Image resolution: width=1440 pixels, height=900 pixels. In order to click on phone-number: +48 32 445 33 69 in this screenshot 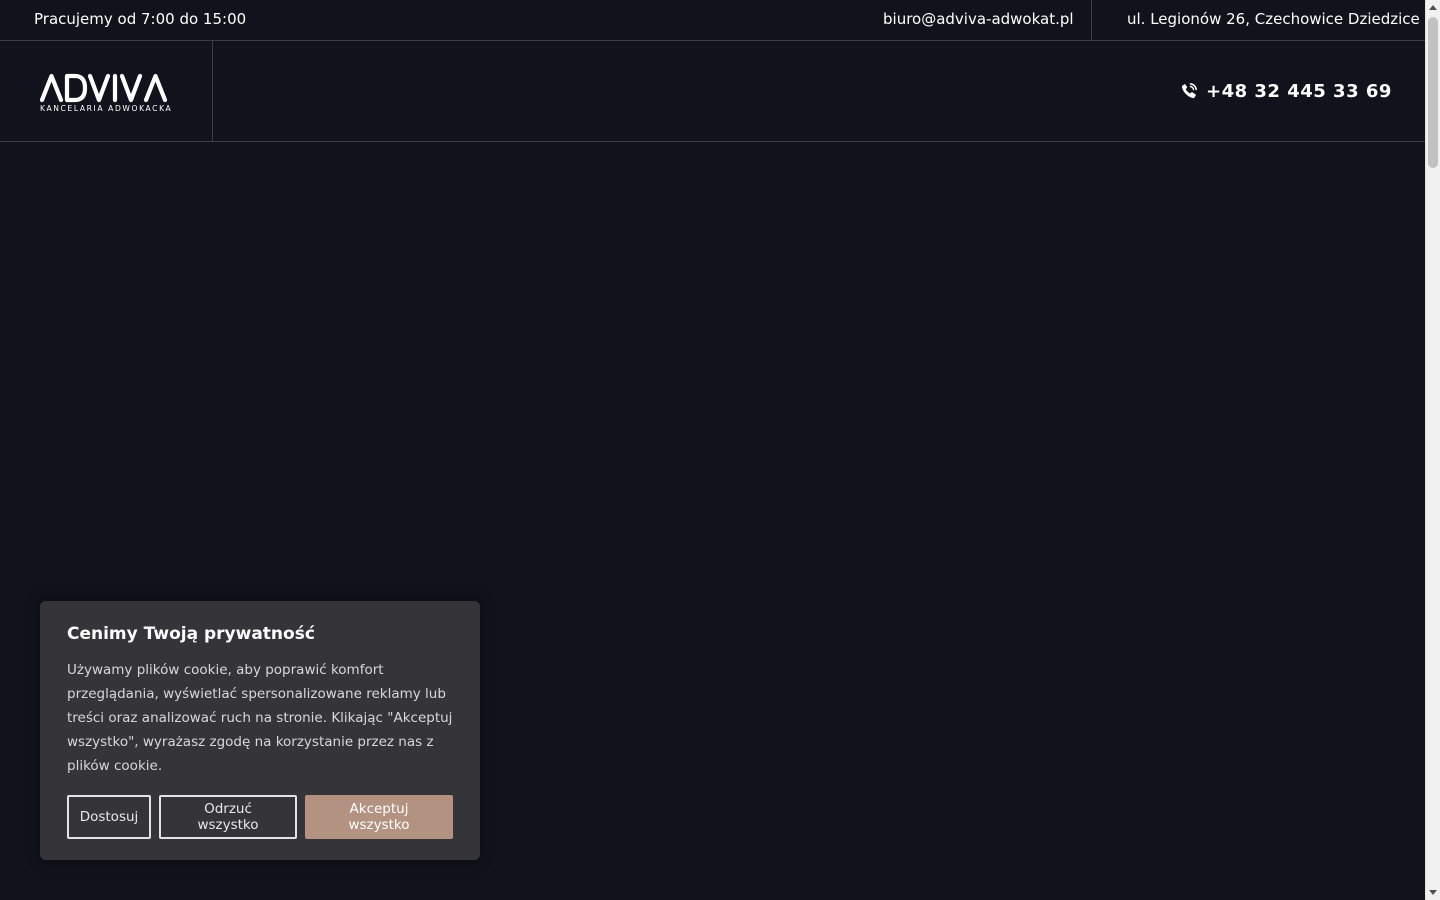, I will do `click(1299, 91)`.